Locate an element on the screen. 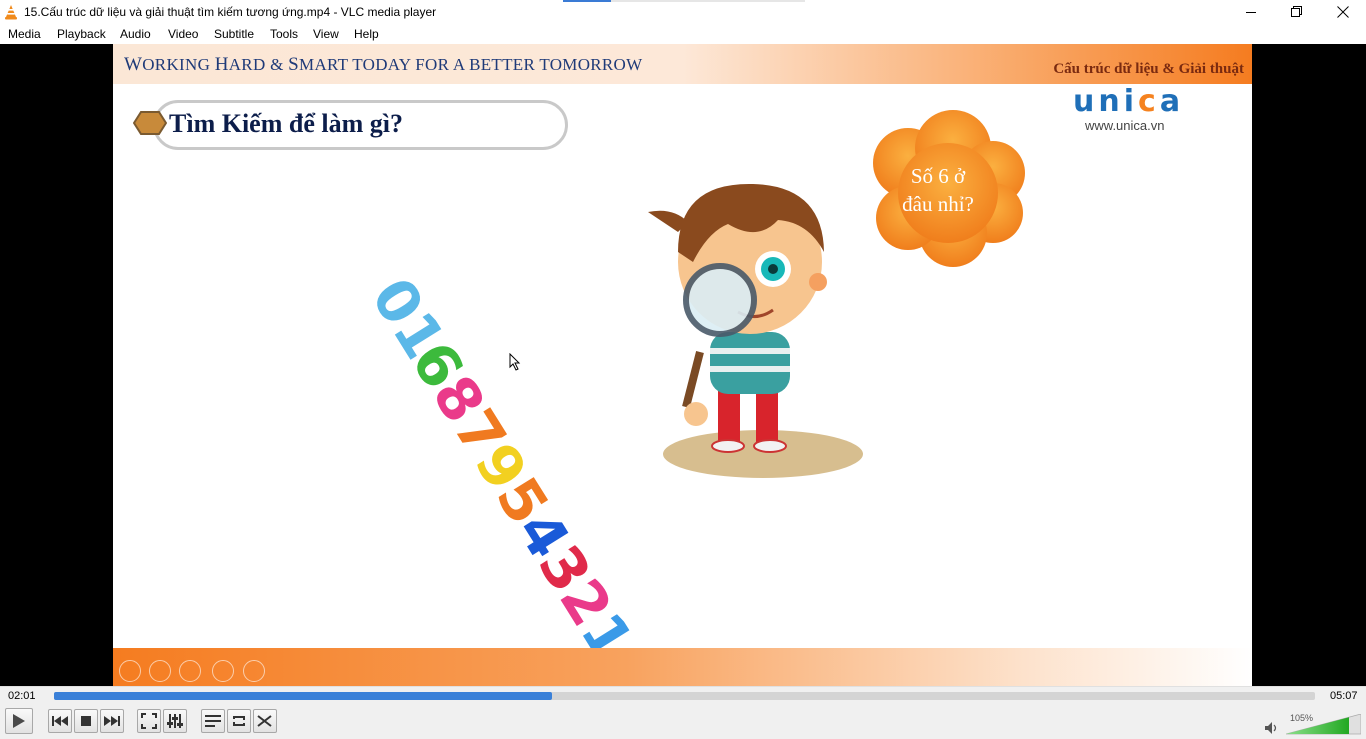  previous-icon is located at coordinates (60, 721).